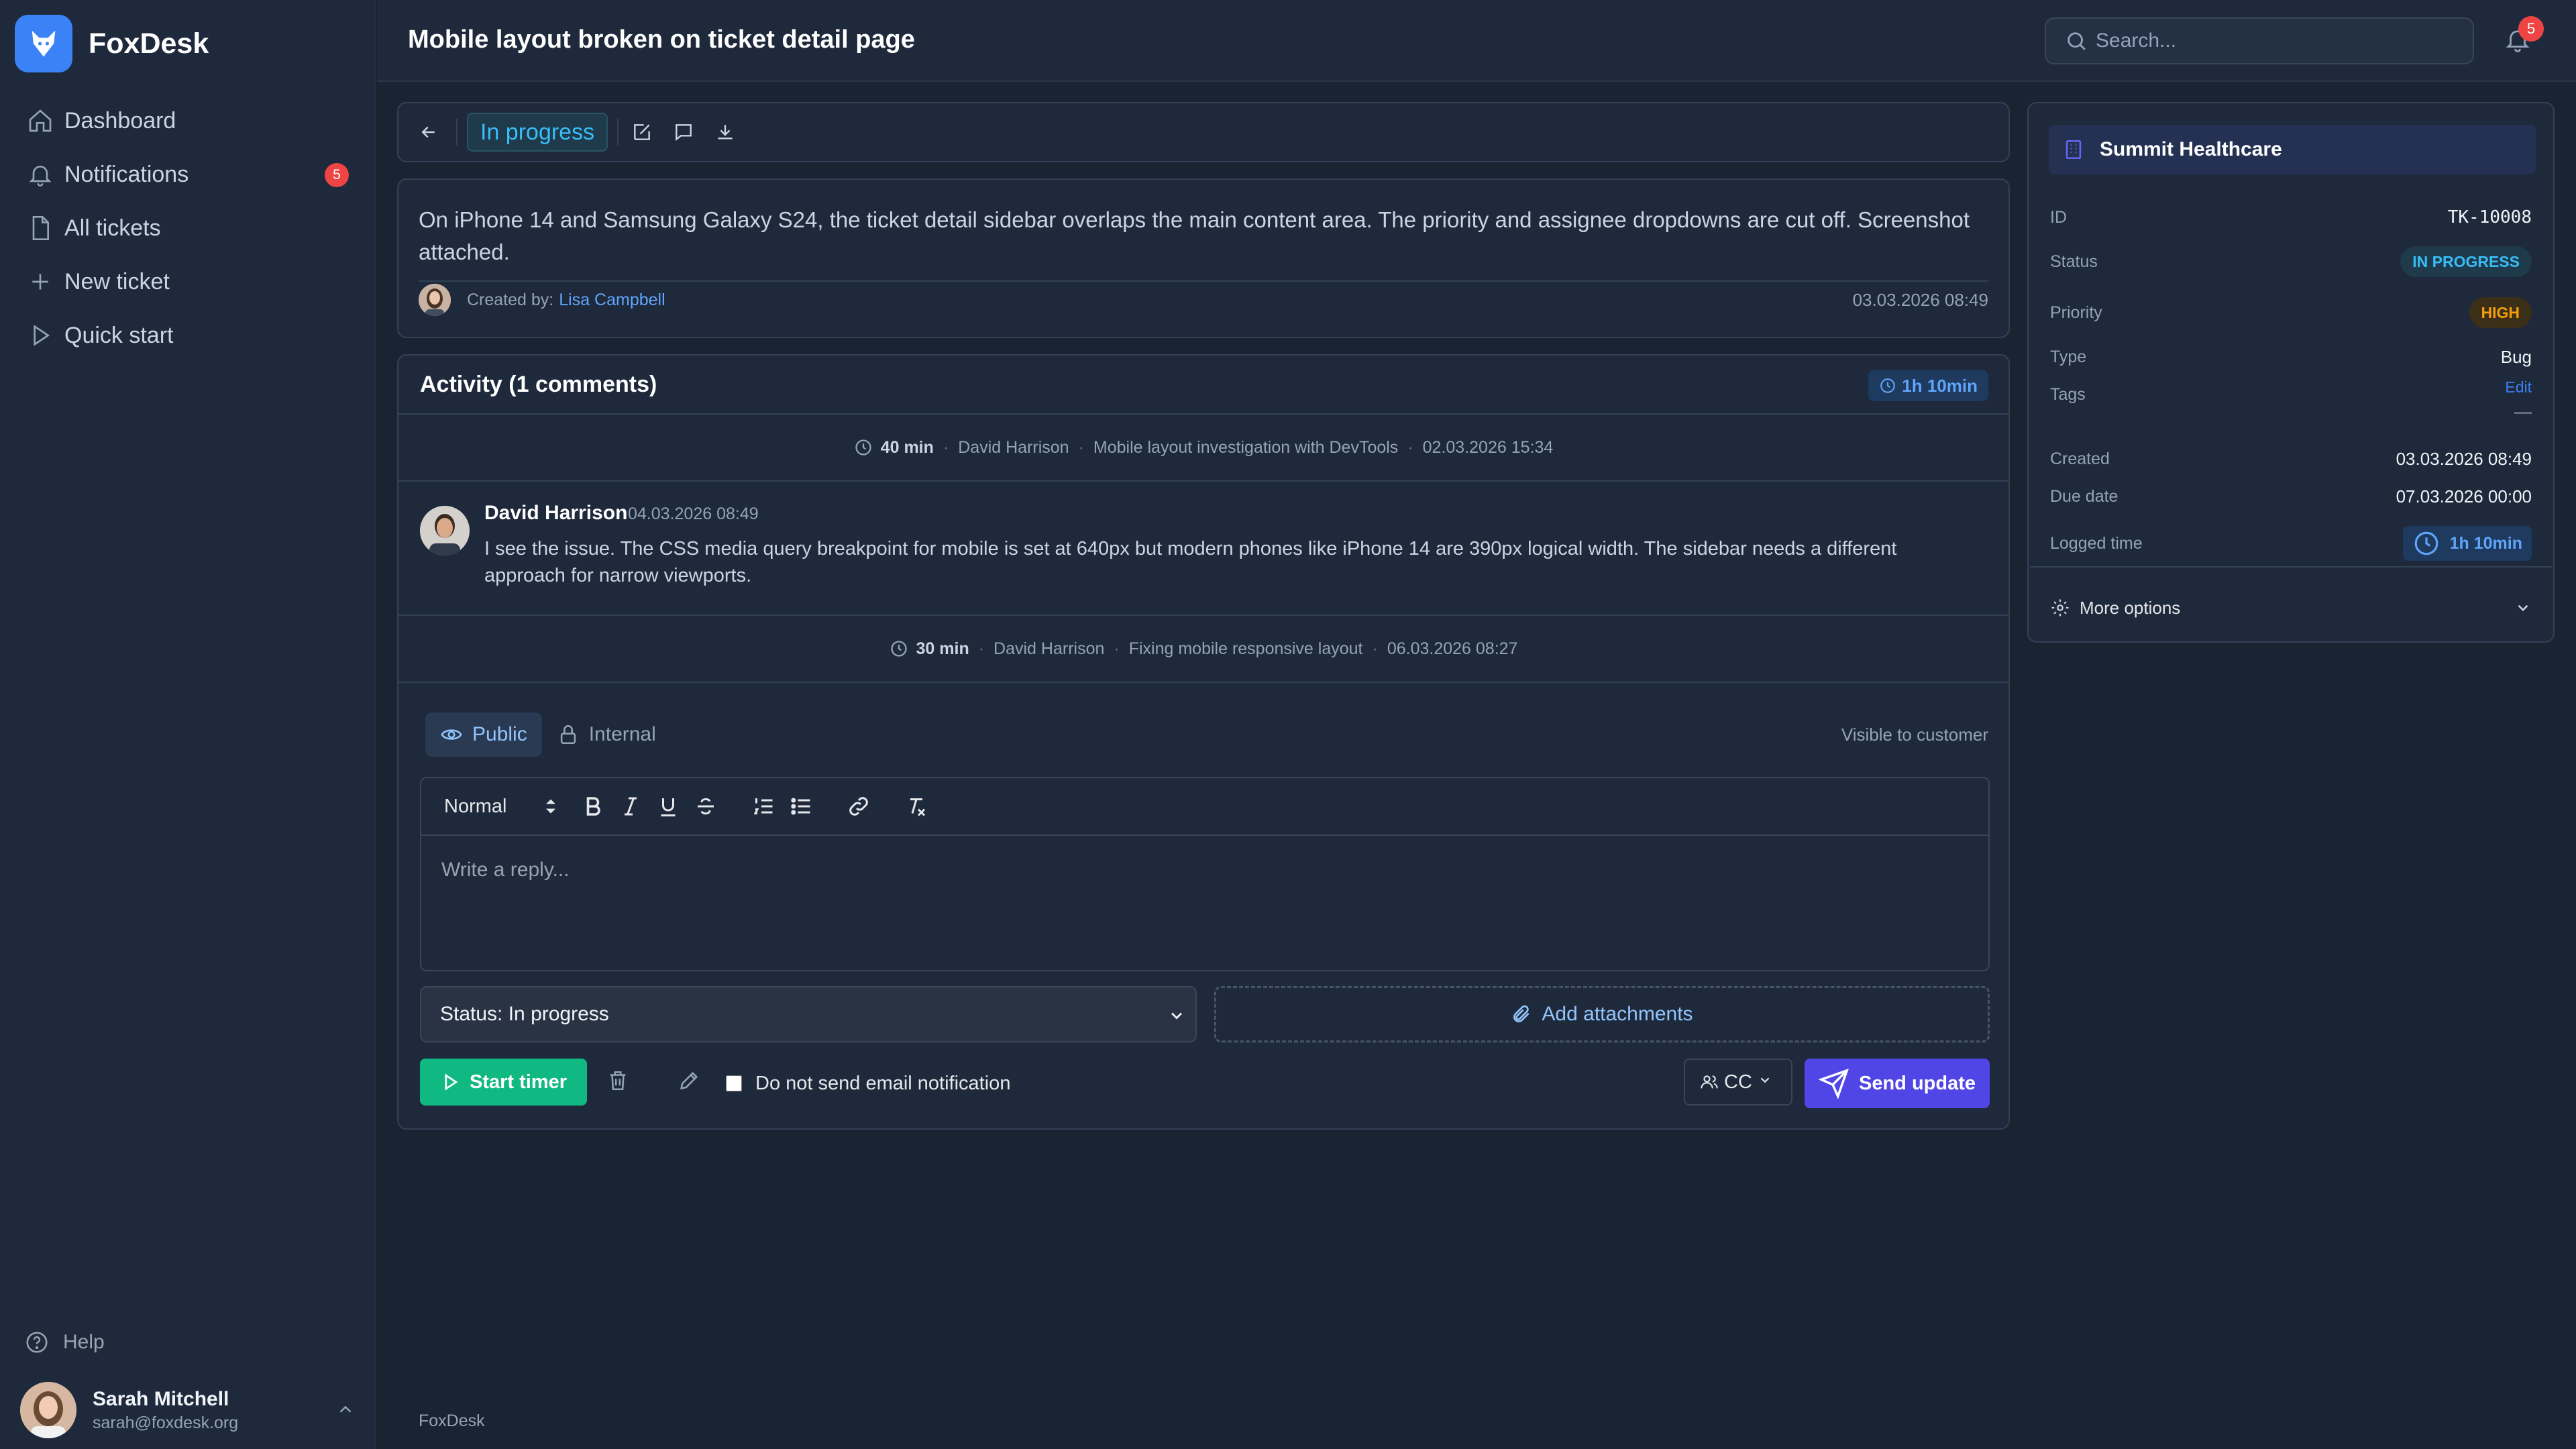 This screenshot has width=2576, height=1449. What do you see at coordinates (501, 807) in the screenshot?
I see `format-select: Normal` at bounding box center [501, 807].